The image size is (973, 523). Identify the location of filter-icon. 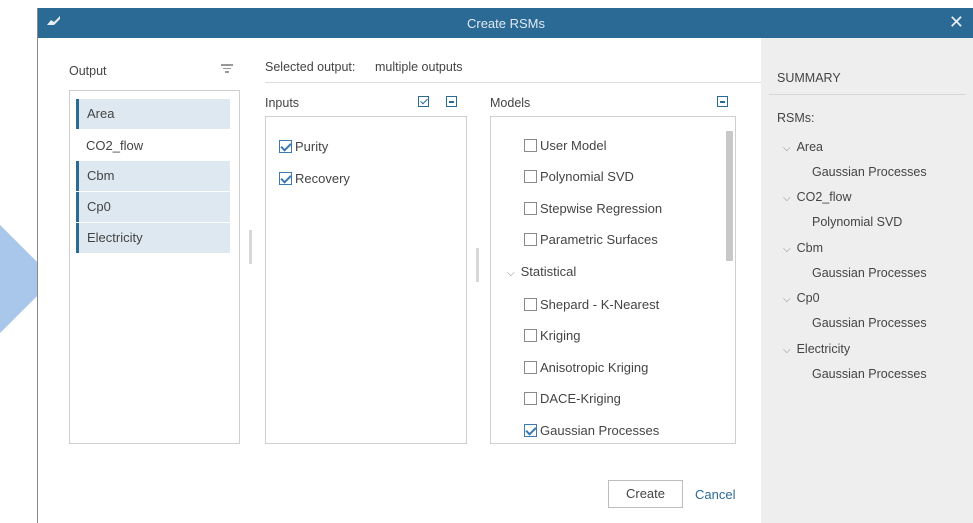
(227, 69).